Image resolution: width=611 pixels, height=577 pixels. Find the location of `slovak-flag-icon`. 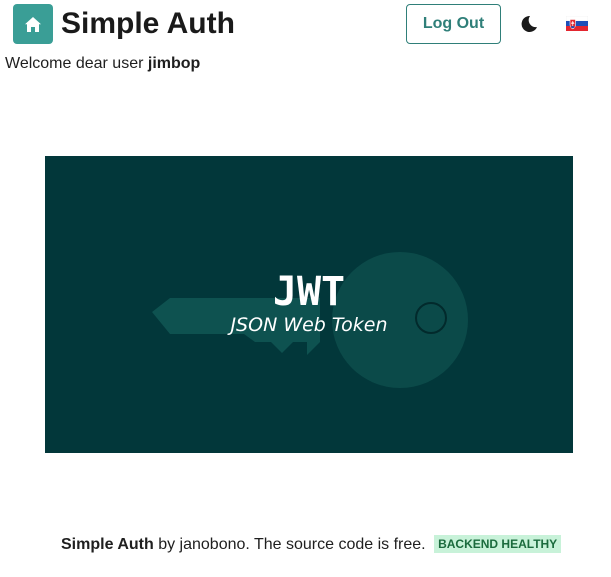

slovak-flag-icon is located at coordinates (577, 23).